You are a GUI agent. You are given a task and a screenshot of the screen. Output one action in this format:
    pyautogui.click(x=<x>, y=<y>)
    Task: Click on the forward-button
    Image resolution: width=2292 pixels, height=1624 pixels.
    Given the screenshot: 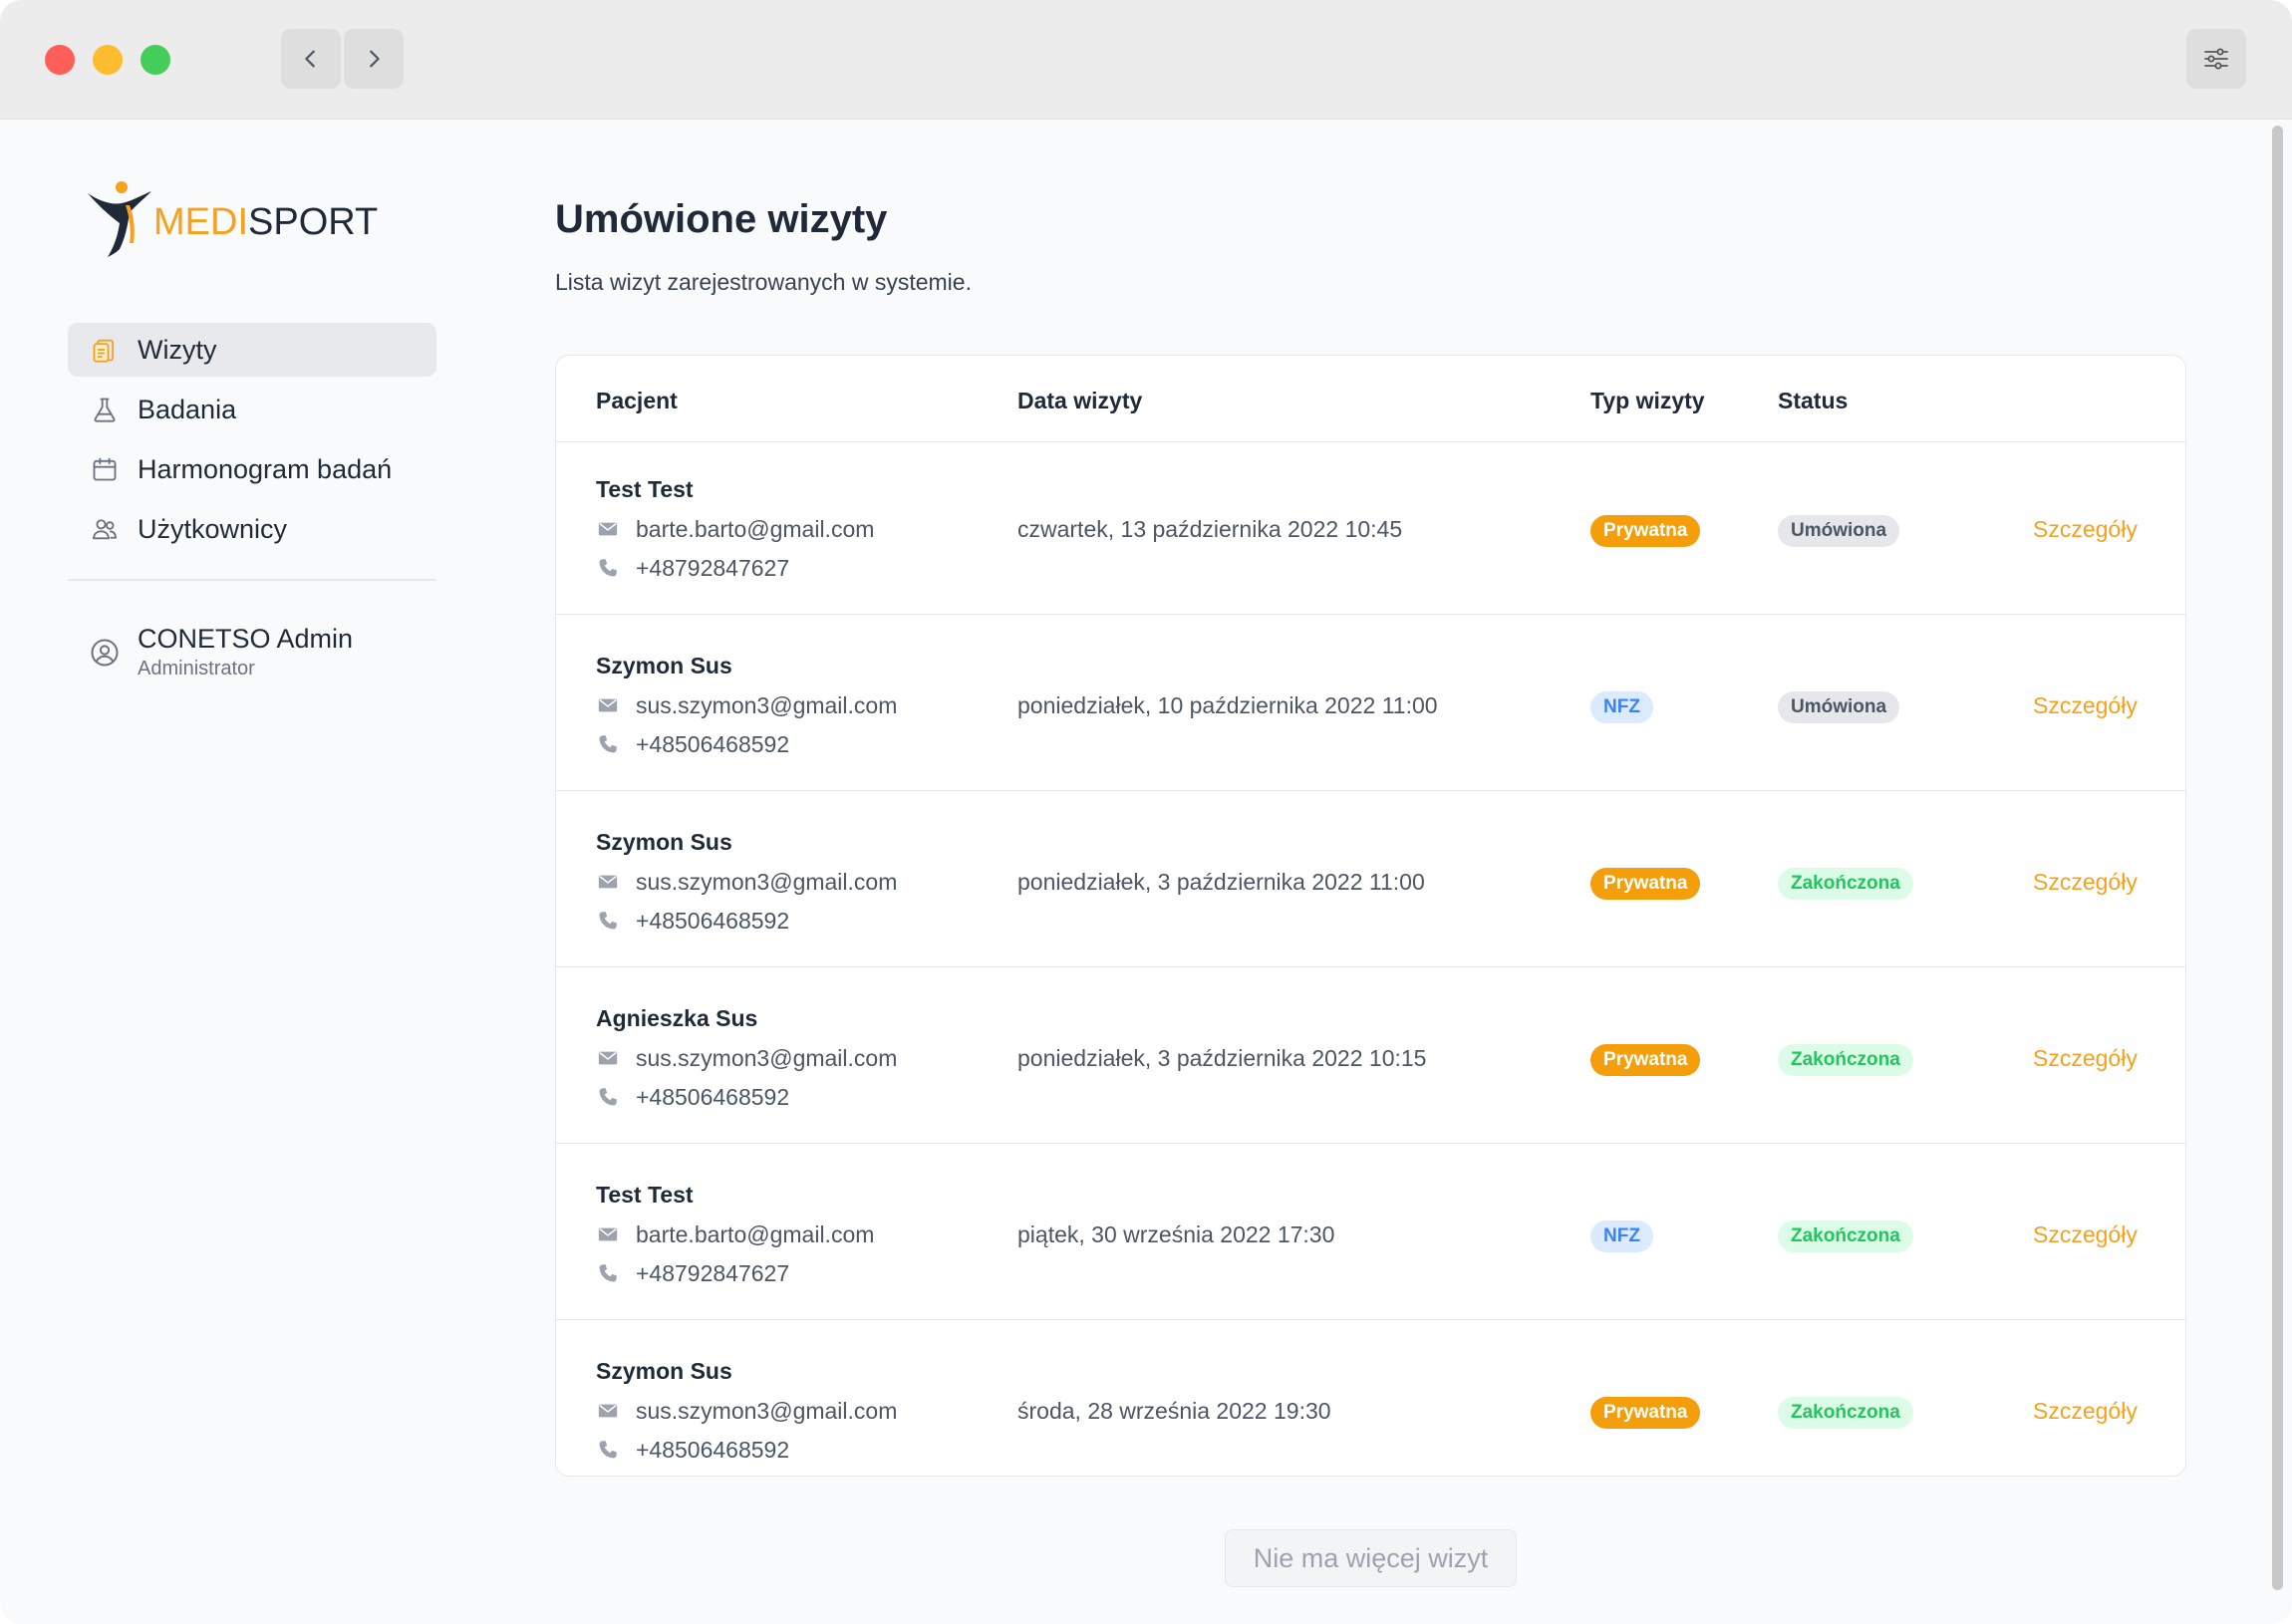 What is the action you would take?
    pyautogui.click(x=374, y=59)
    